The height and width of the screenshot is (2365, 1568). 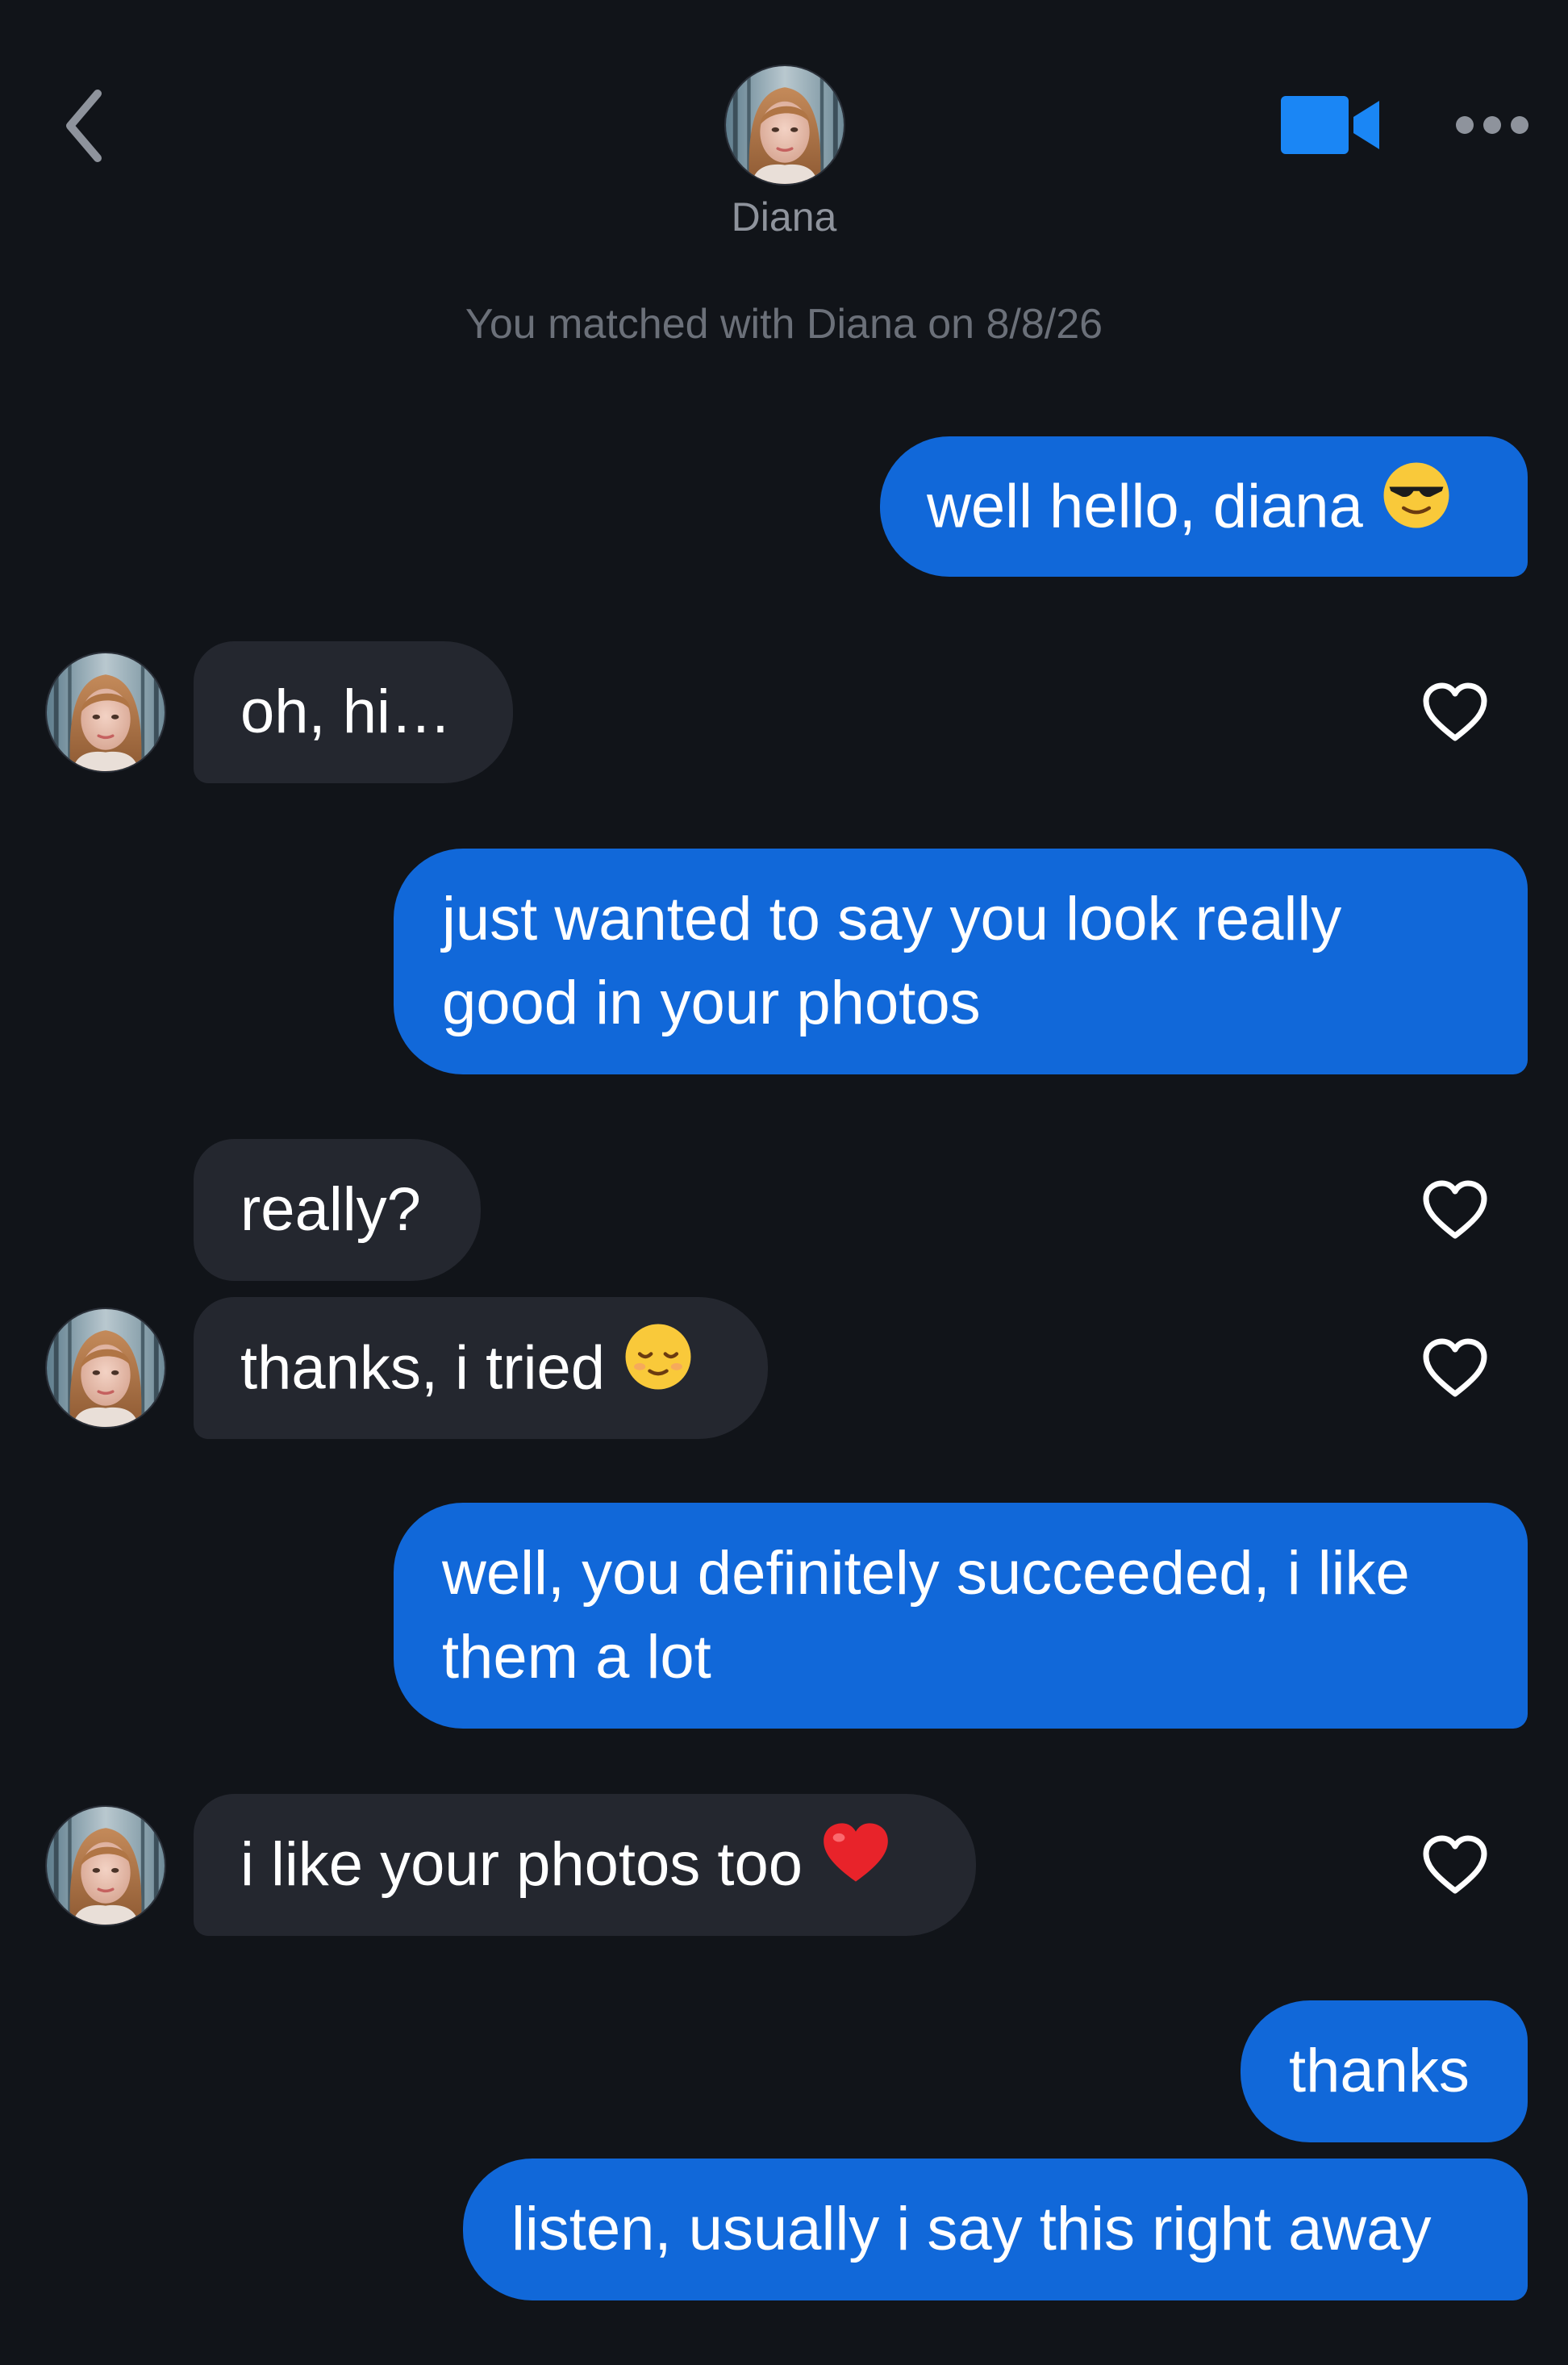 I want to click on message-text: well hello, diana, so click(x=1145, y=506).